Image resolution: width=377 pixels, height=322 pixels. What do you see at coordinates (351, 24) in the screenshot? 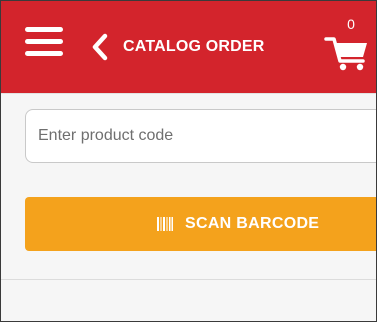
I see `cart-count-badge: 0` at bounding box center [351, 24].